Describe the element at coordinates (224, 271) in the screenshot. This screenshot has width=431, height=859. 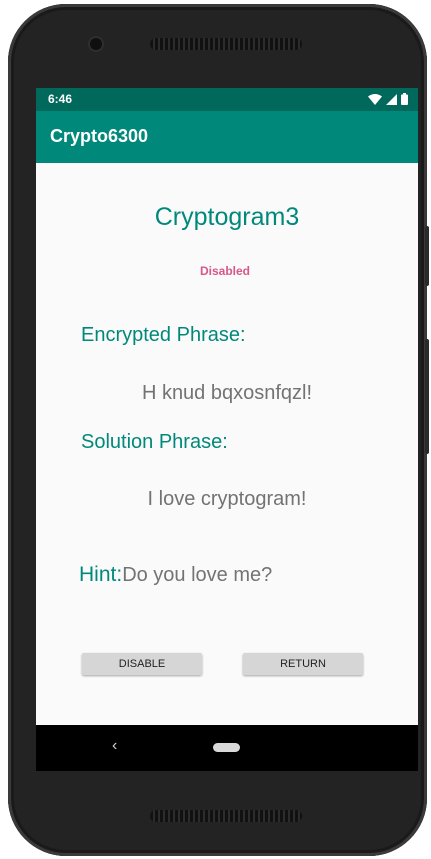
I see `status-label: Disabled` at that location.